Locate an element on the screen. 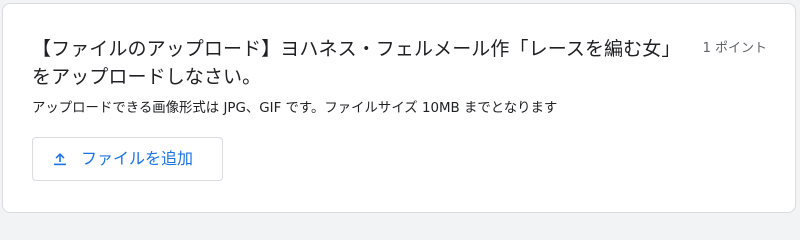  points-label: 1 ポイント is located at coordinates (734, 48).